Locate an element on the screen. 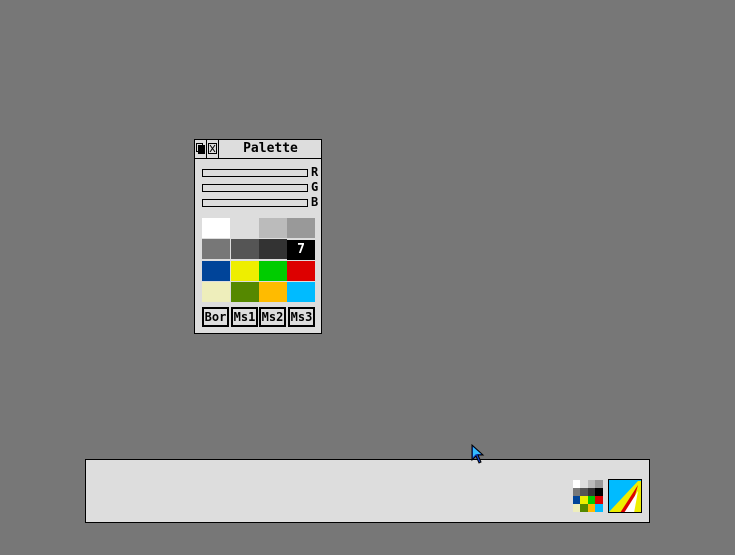  colour-swatch-7: 7 is located at coordinates (301, 250).